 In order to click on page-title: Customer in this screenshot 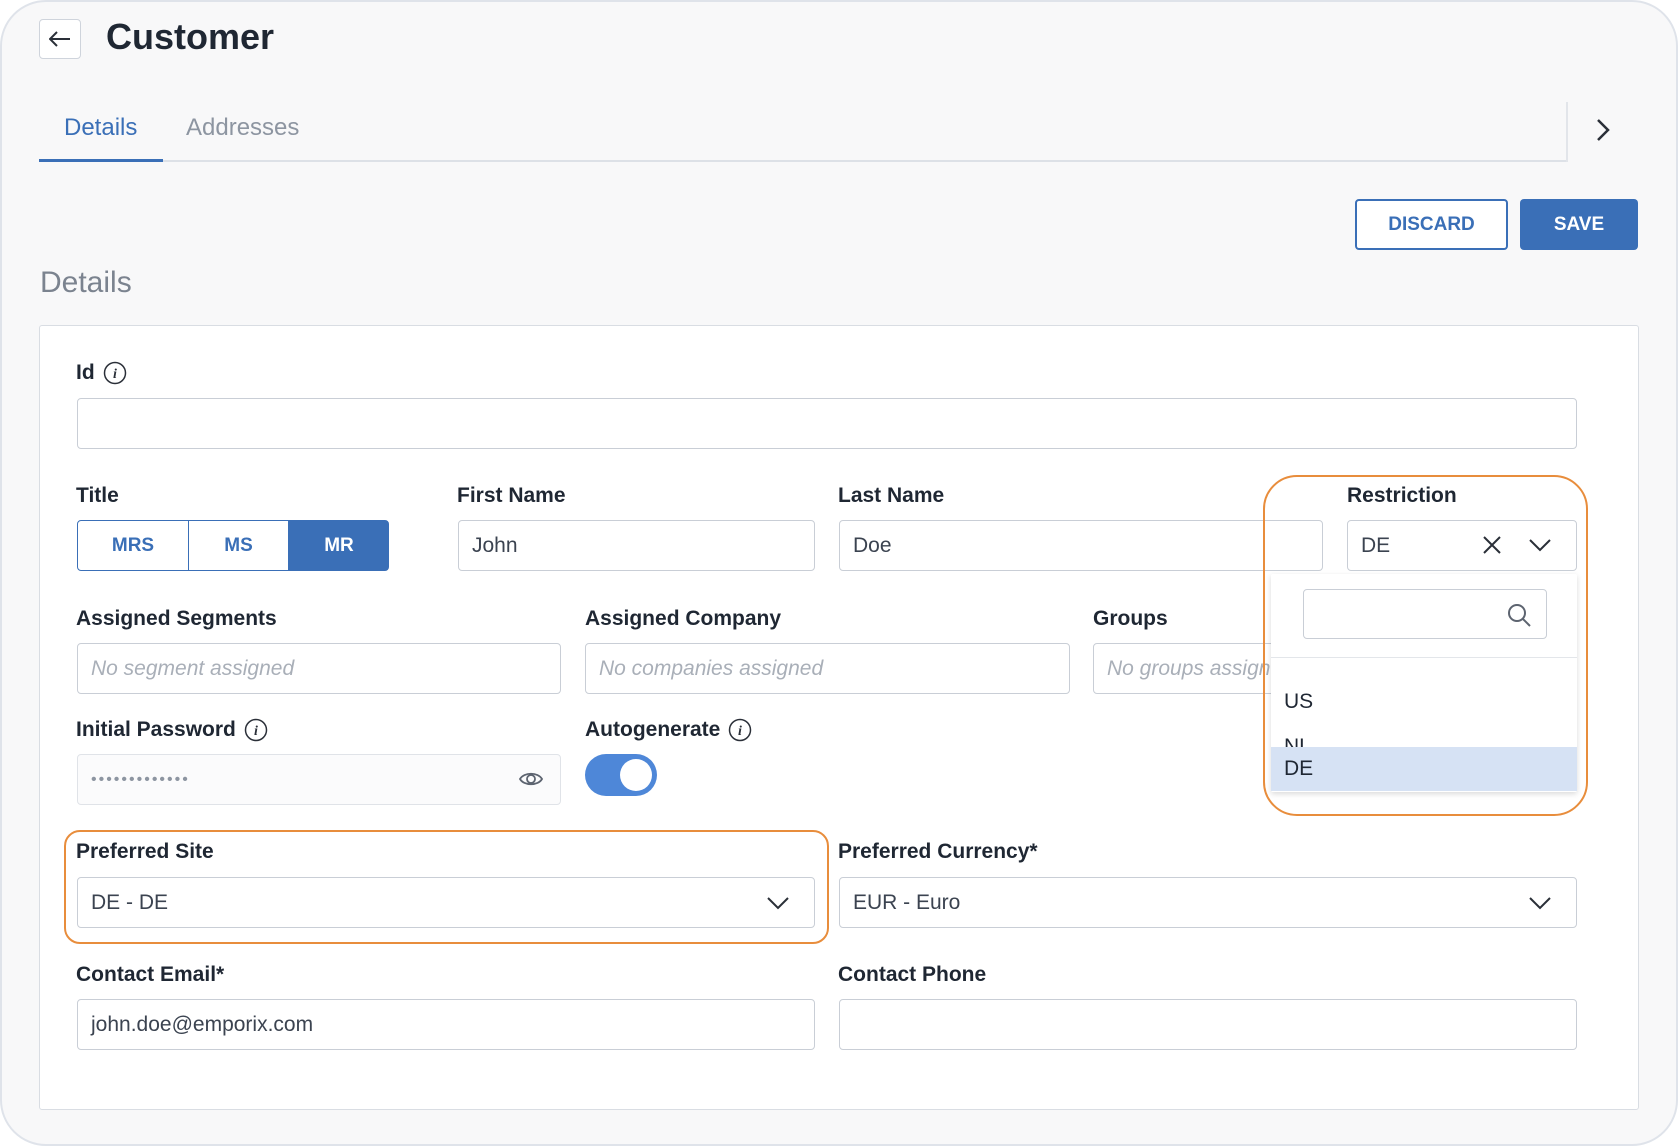, I will do `click(190, 36)`.